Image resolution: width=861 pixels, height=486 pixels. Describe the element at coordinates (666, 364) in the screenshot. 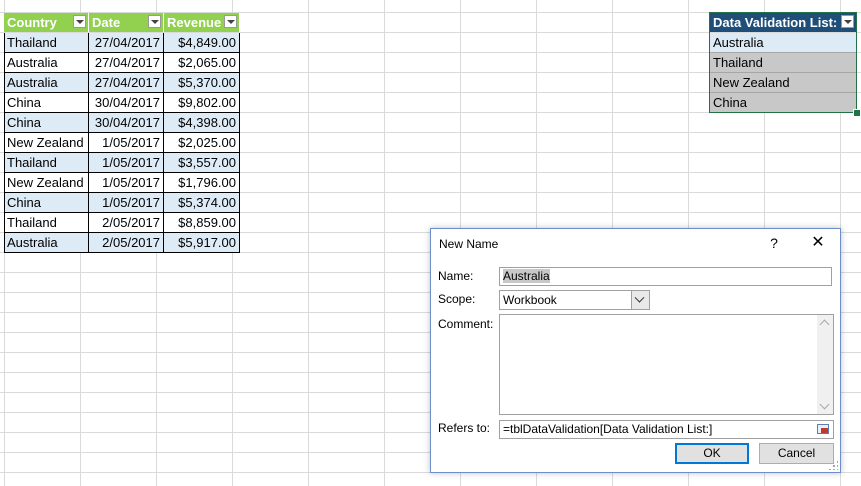

I see `comment-field` at that location.